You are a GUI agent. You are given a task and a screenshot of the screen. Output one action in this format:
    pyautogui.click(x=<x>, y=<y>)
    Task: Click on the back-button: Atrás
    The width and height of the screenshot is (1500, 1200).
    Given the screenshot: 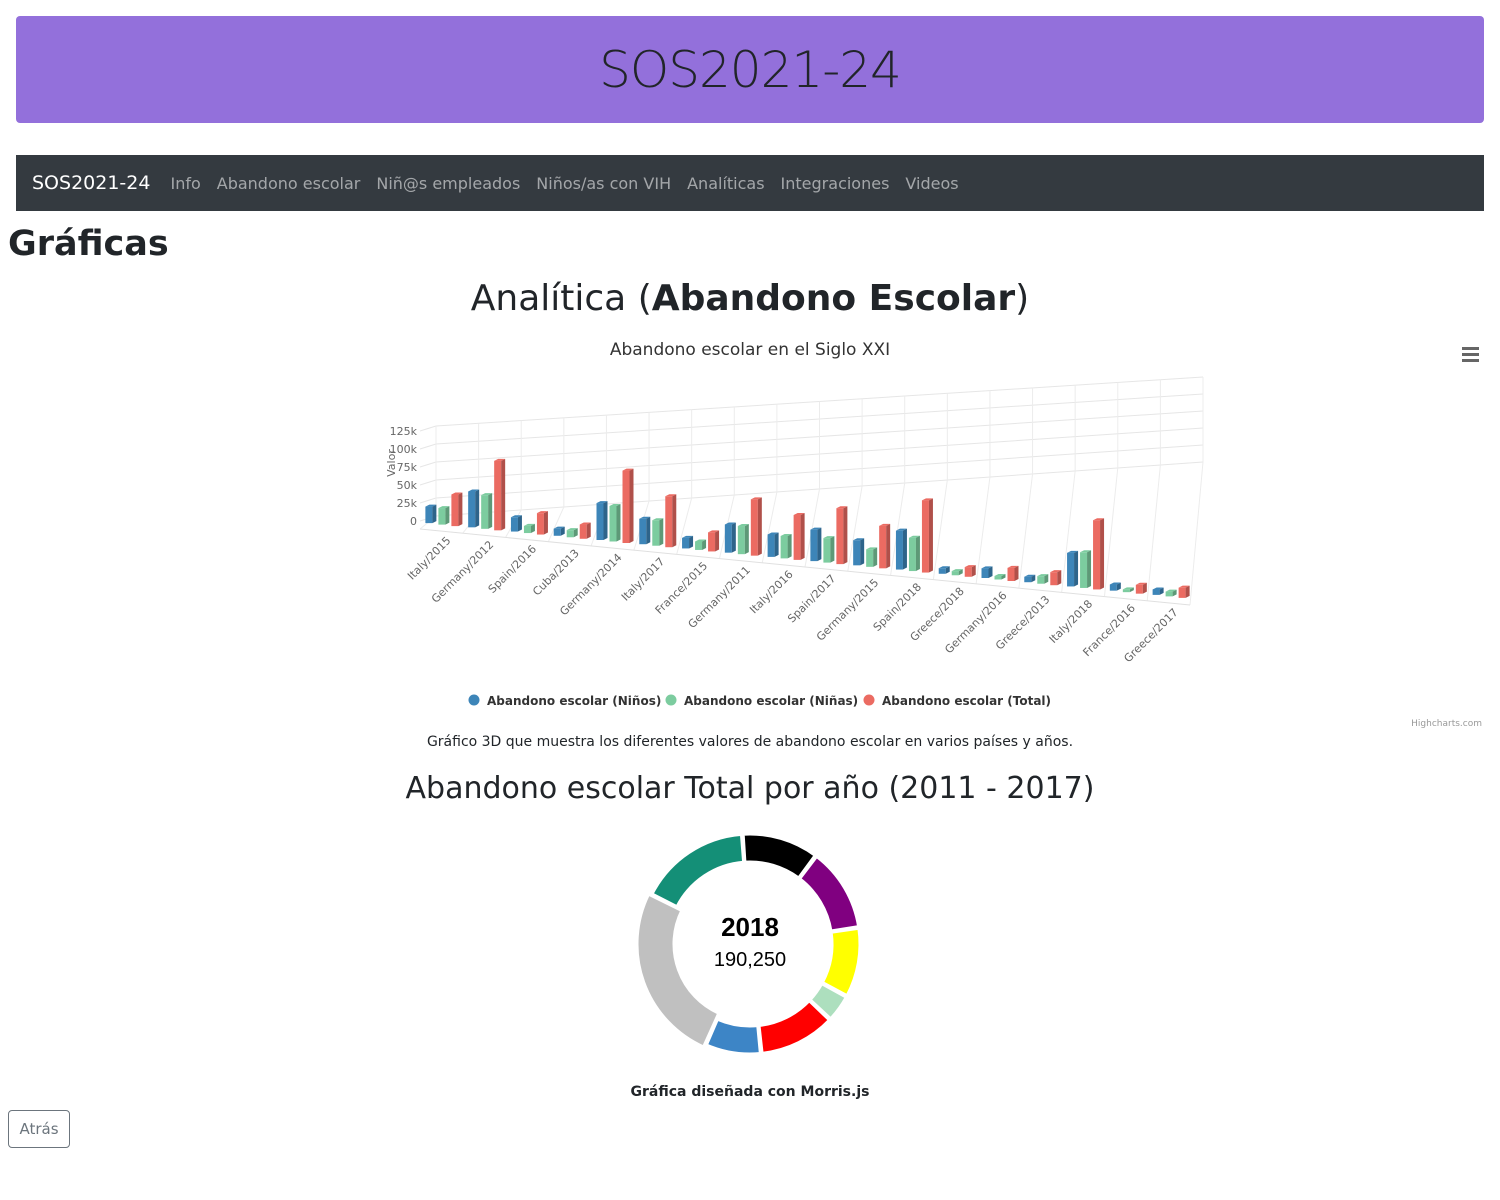 What is the action you would take?
    pyautogui.click(x=39, y=1129)
    